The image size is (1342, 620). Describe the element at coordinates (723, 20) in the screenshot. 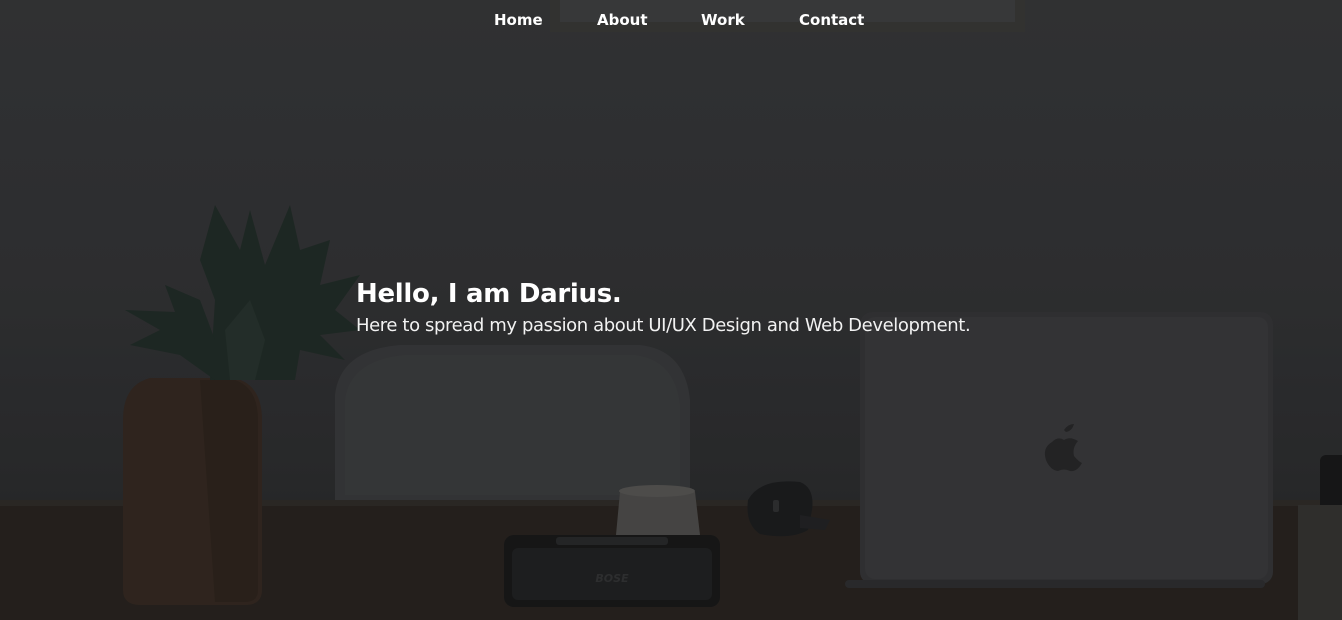

I see `nav-link-work: Work` at that location.